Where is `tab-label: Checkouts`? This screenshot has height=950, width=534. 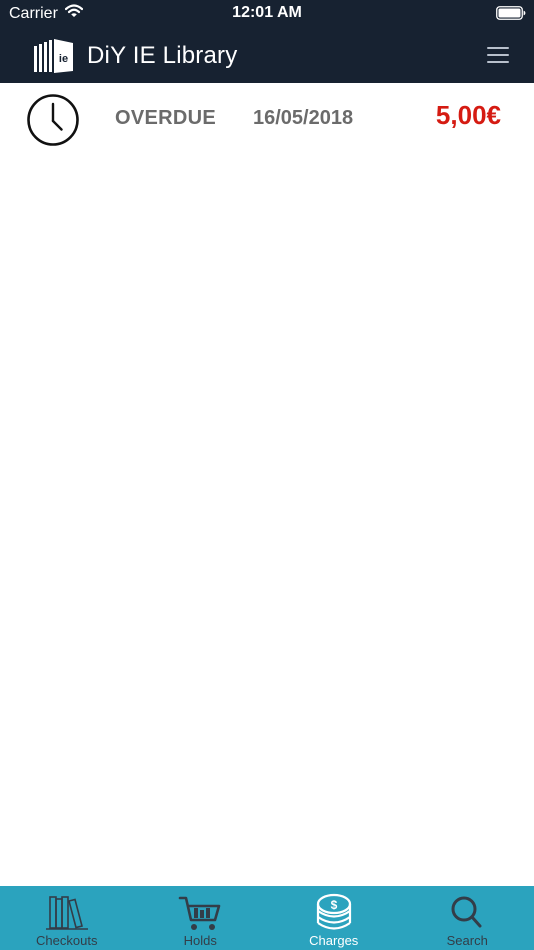
tab-label: Checkouts is located at coordinates (67, 940).